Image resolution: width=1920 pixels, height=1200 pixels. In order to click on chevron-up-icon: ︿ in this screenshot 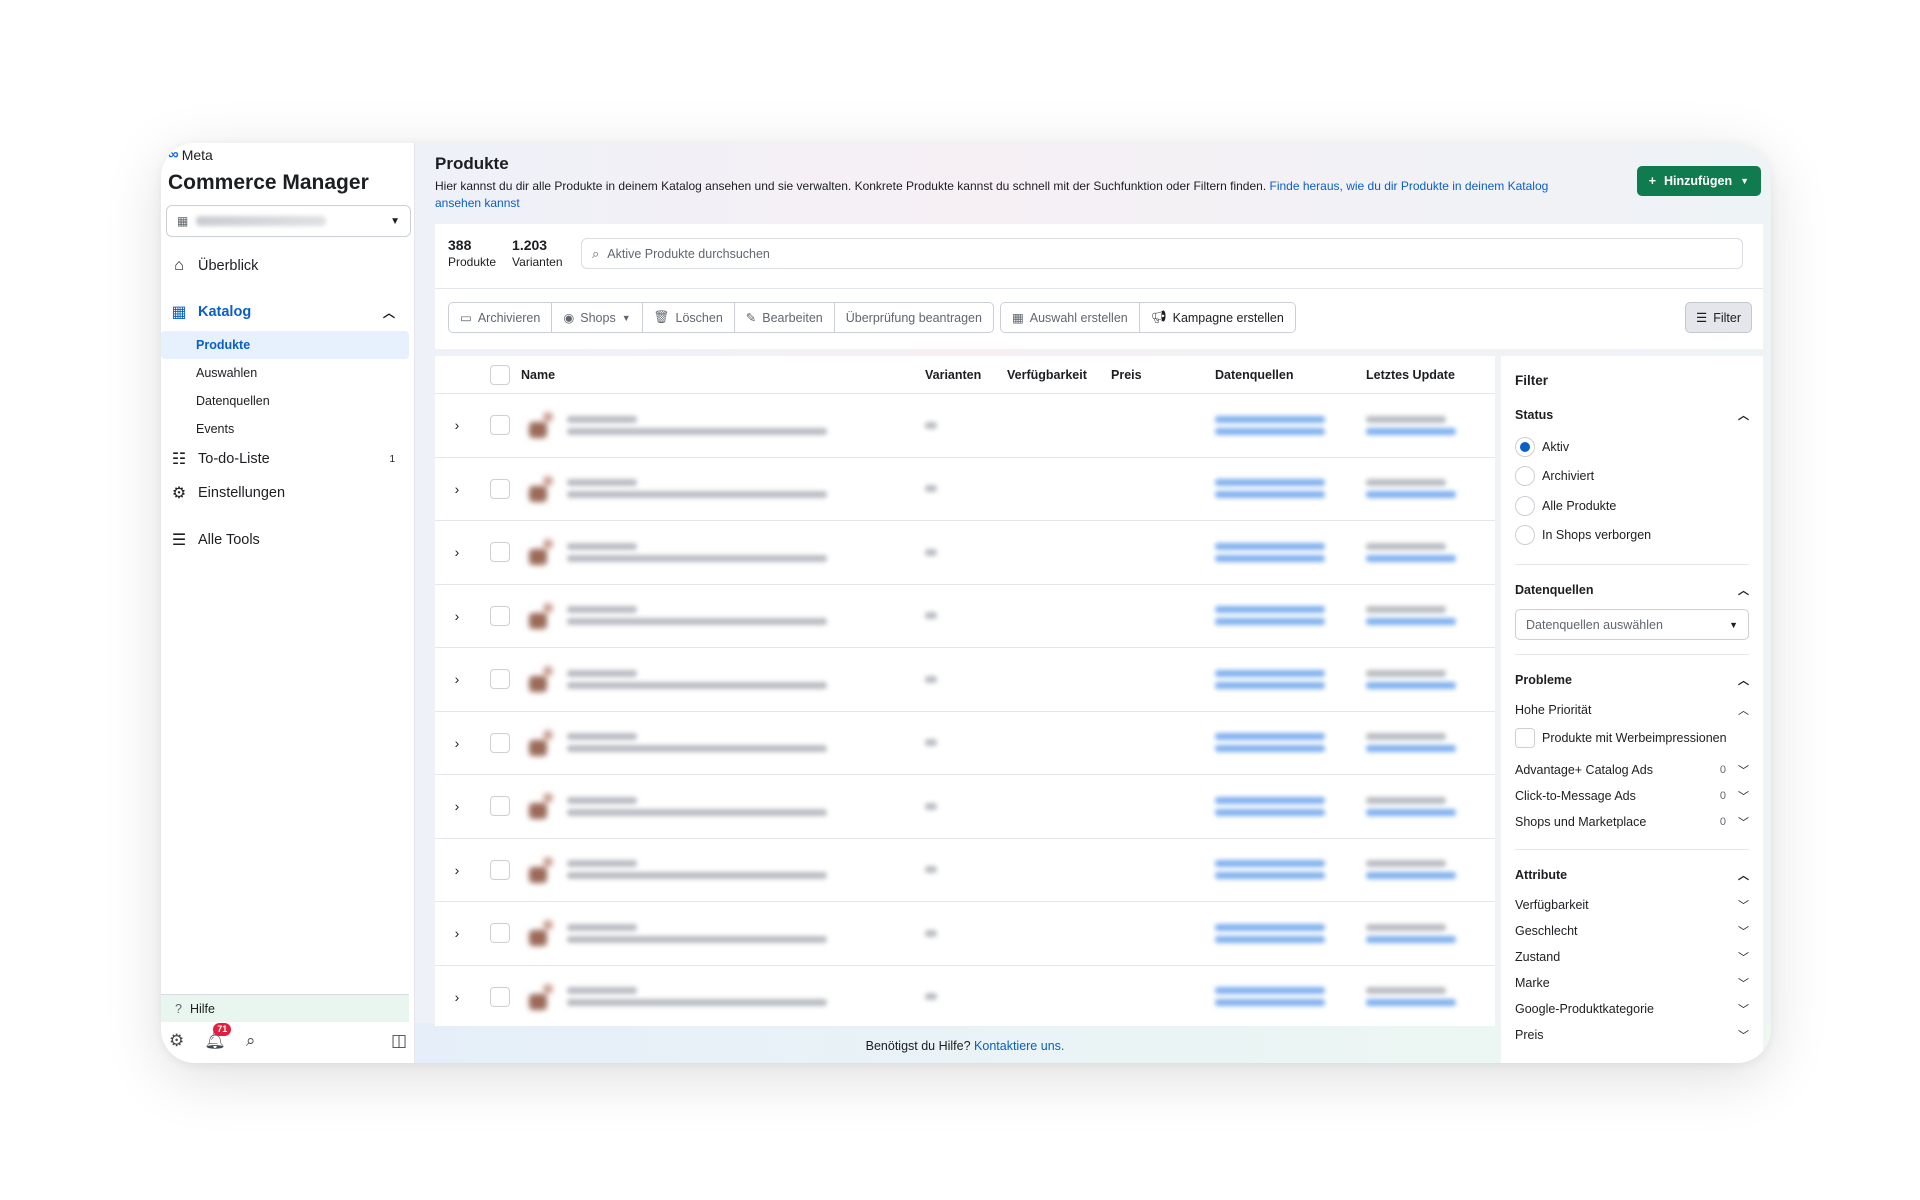, I will do `click(389, 312)`.